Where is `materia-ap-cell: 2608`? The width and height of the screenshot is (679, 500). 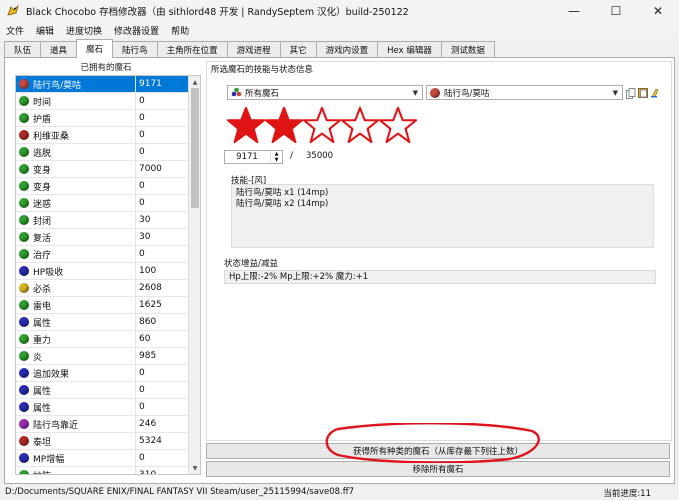 materia-ap-cell: 2608 is located at coordinates (150, 288).